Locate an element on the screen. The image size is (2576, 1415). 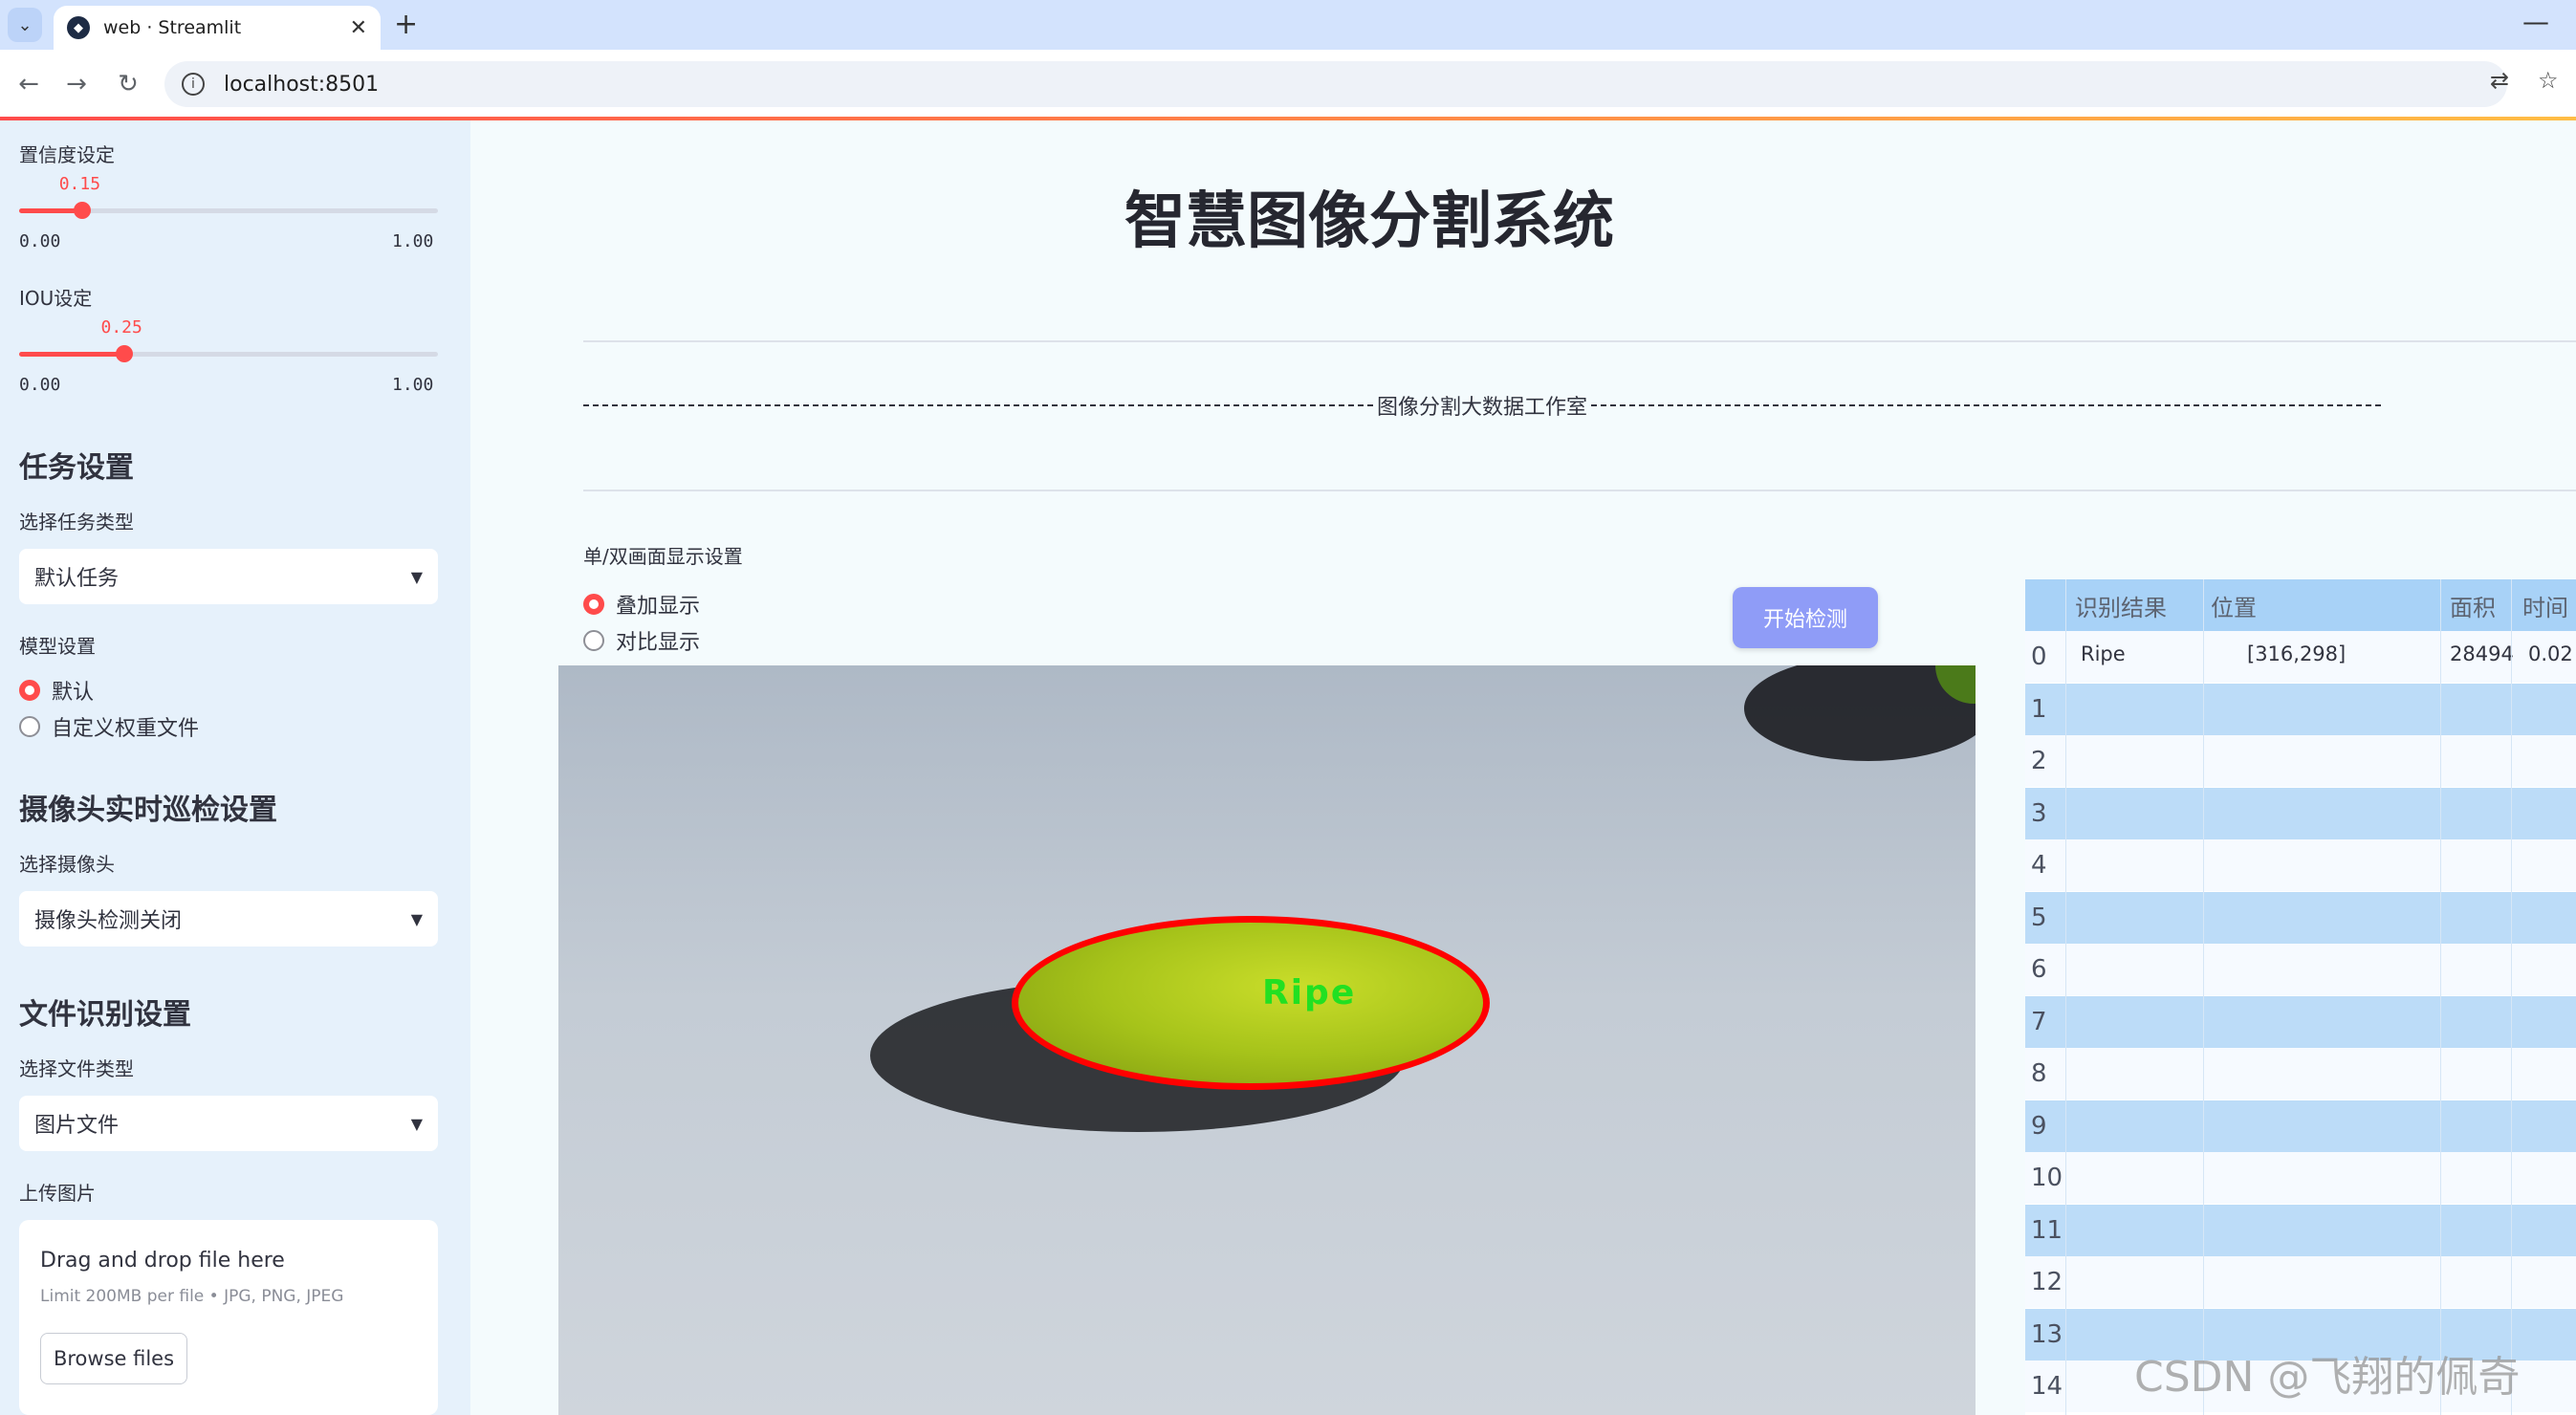
minimize-window-icon: — is located at coordinates (2535, 22).